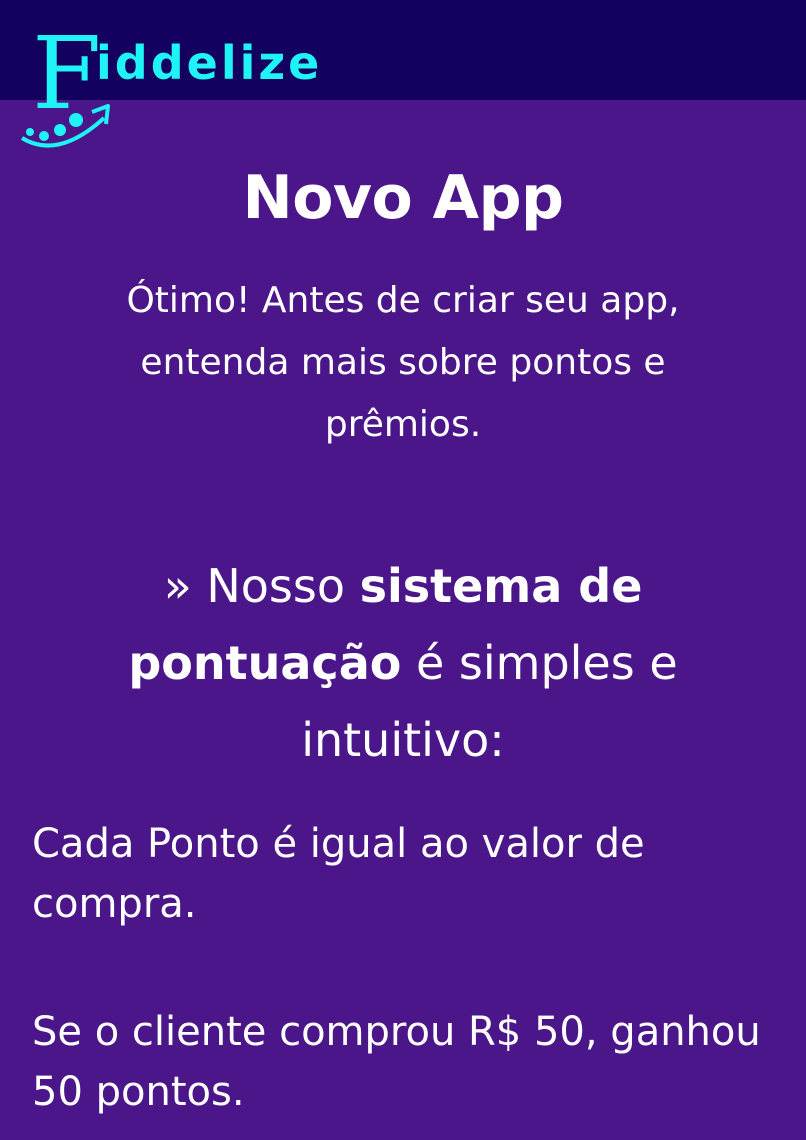 The width and height of the screenshot is (806, 1140). I want to click on heading-bold-2: pontuação, so click(265, 663).